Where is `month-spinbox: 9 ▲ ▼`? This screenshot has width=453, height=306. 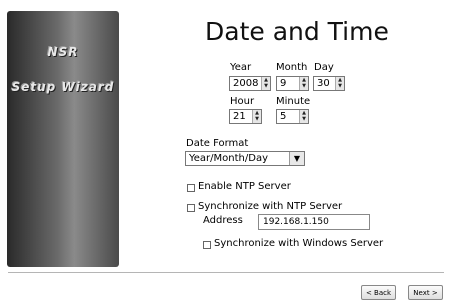
month-spinbox: 9 ▲ ▼ is located at coordinates (292, 83).